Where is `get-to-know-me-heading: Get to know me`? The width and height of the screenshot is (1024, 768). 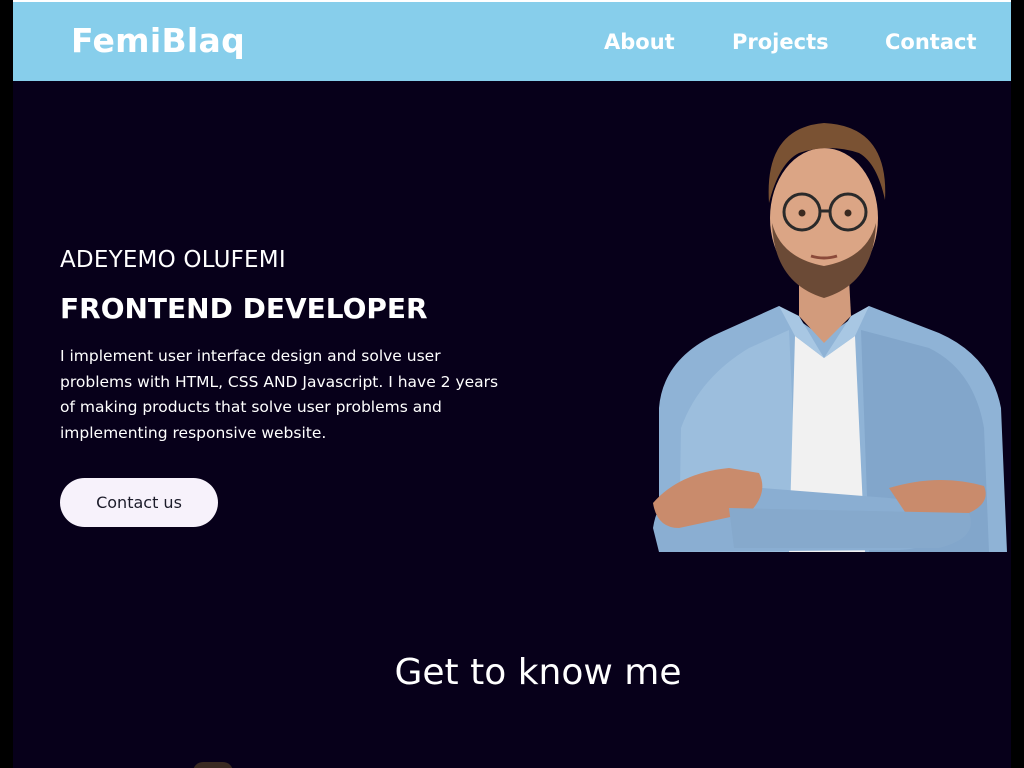
get-to-know-me-heading: Get to know me is located at coordinates (538, 672).